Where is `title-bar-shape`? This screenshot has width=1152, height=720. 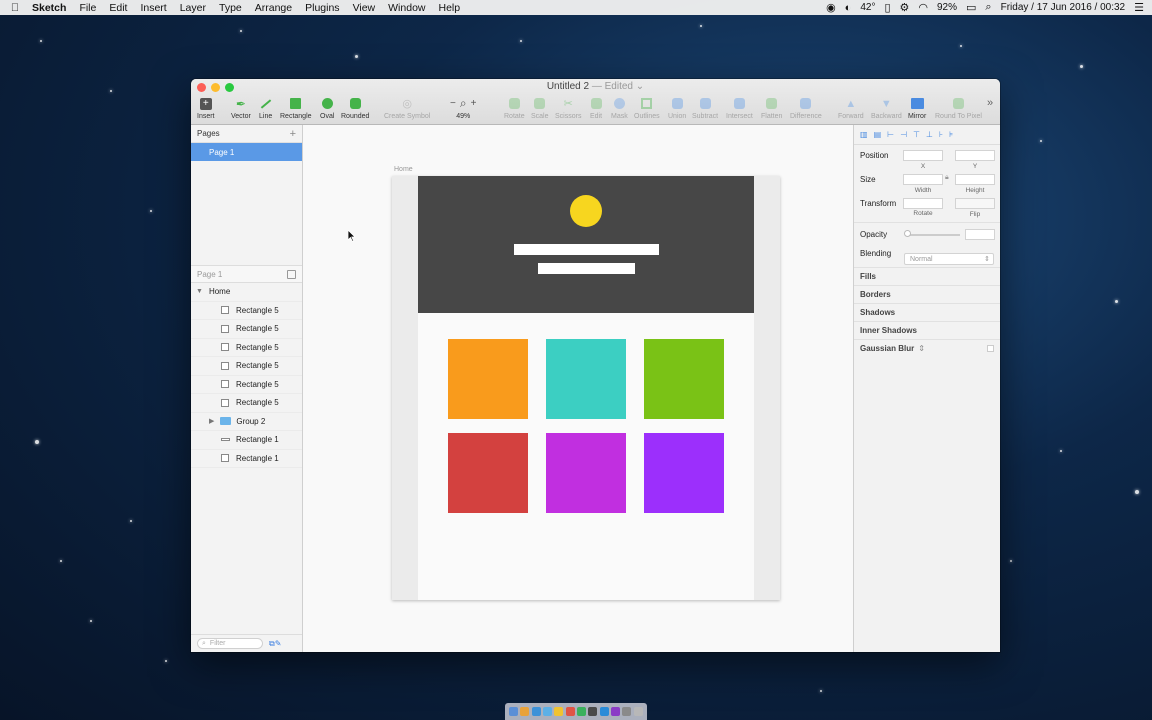 title-bar-shape is located at coordinates (586, 249).